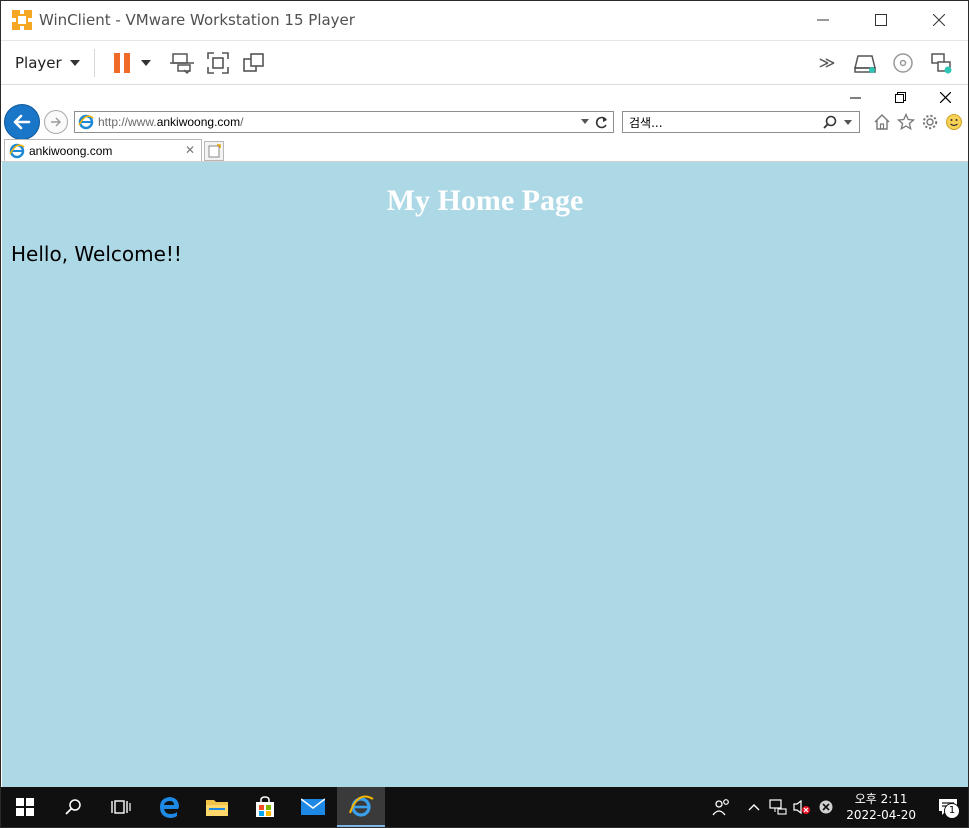  I want to click on people-icon, so click(721, 807).